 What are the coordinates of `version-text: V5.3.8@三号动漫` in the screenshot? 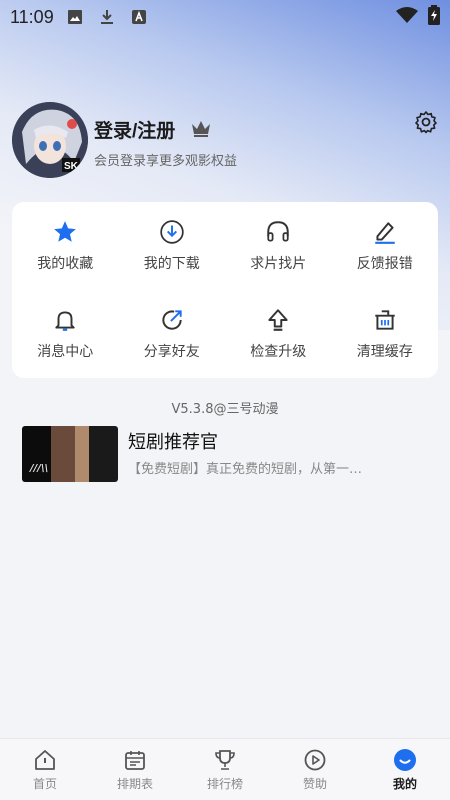 It's located at (225, 409).